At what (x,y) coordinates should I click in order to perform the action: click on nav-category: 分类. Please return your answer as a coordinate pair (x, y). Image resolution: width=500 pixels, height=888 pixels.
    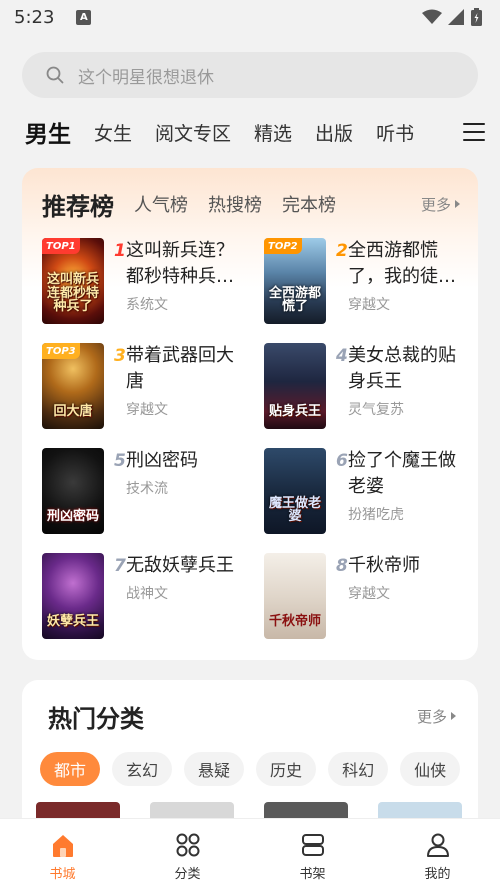
    Looking at the image, I should click on (188, 853).